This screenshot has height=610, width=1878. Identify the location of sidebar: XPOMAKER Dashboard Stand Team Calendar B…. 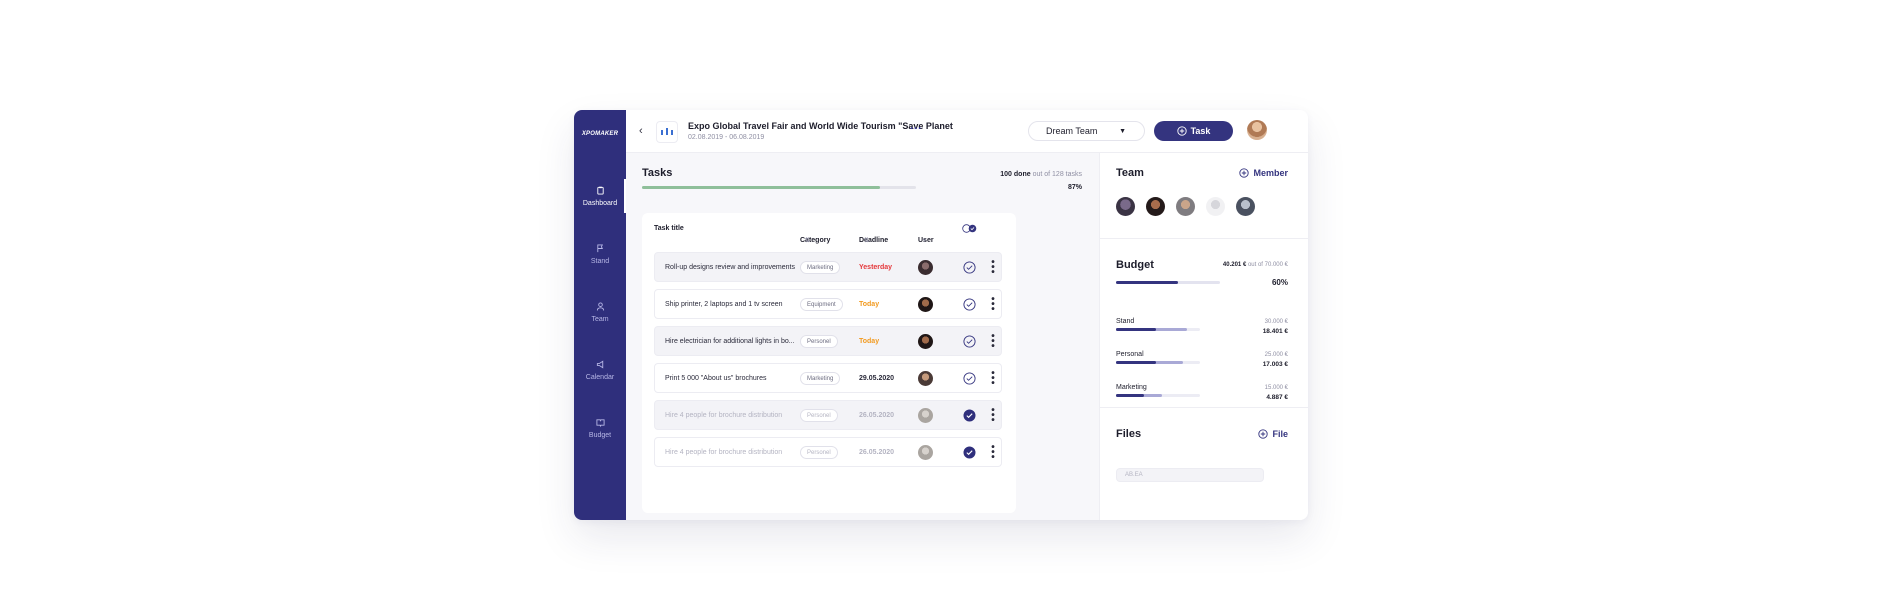
(600, 315).